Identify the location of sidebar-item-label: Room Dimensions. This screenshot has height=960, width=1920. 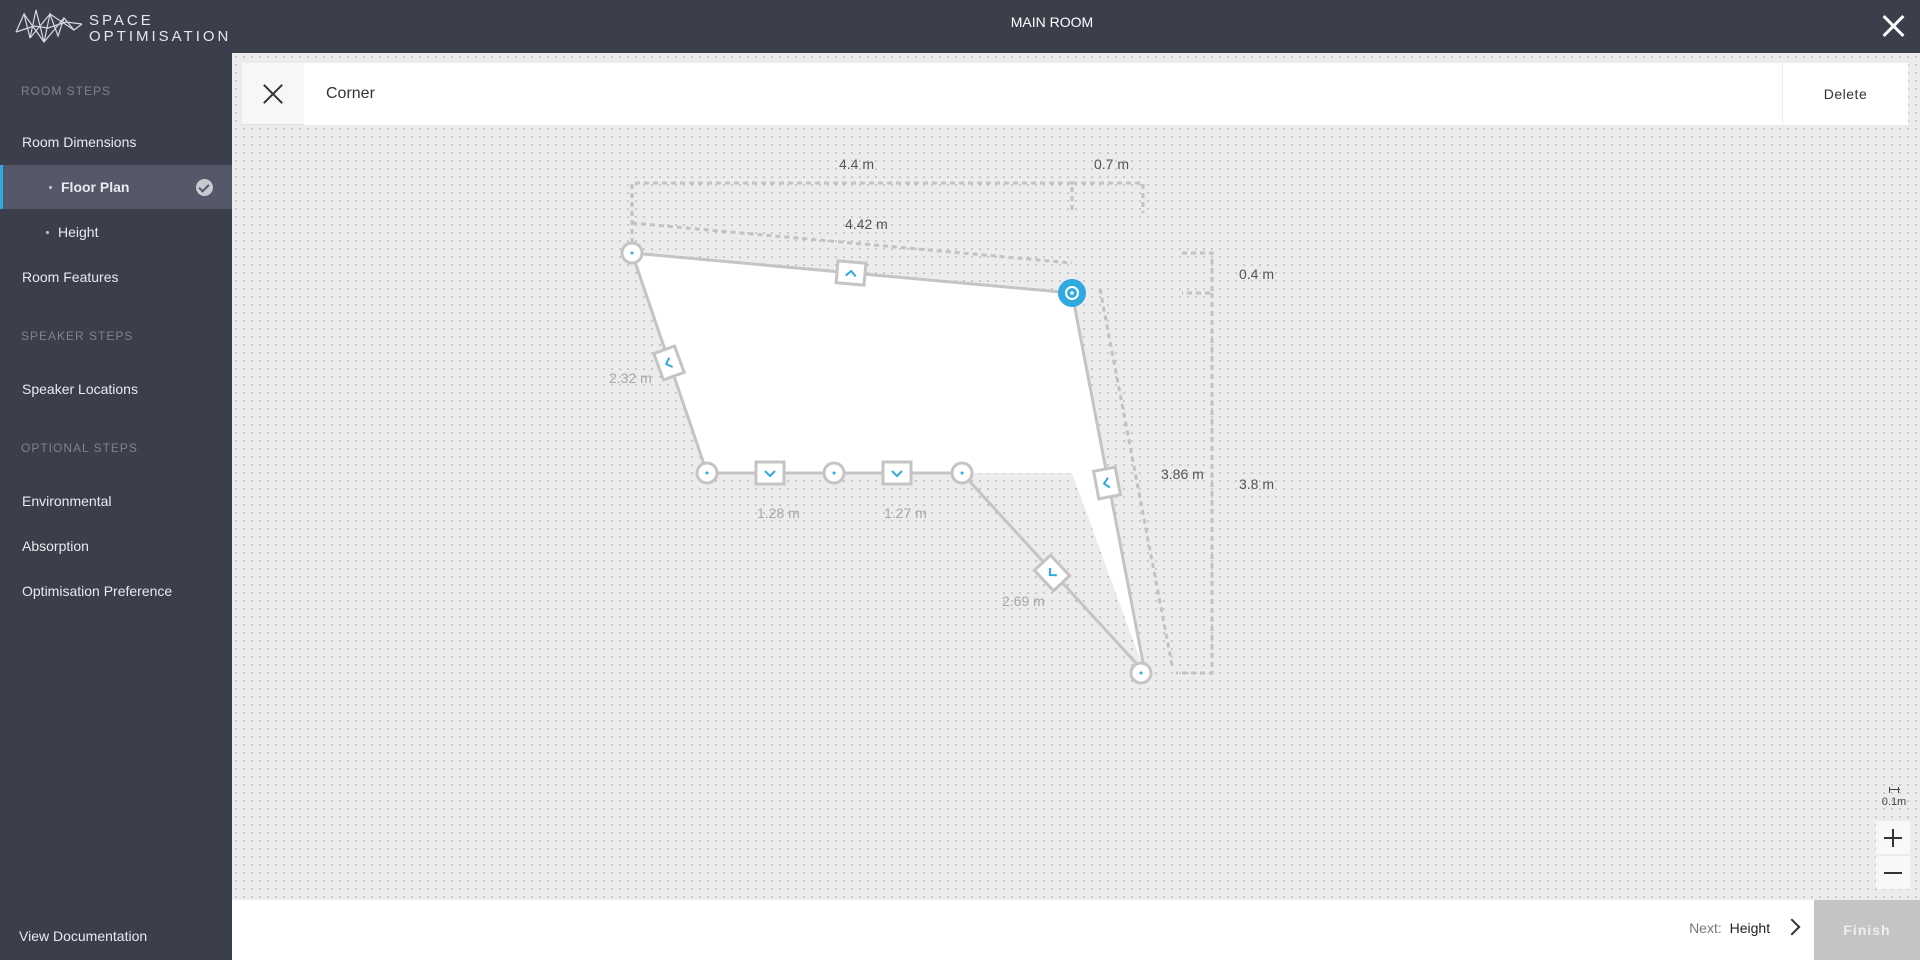
(79, 142).